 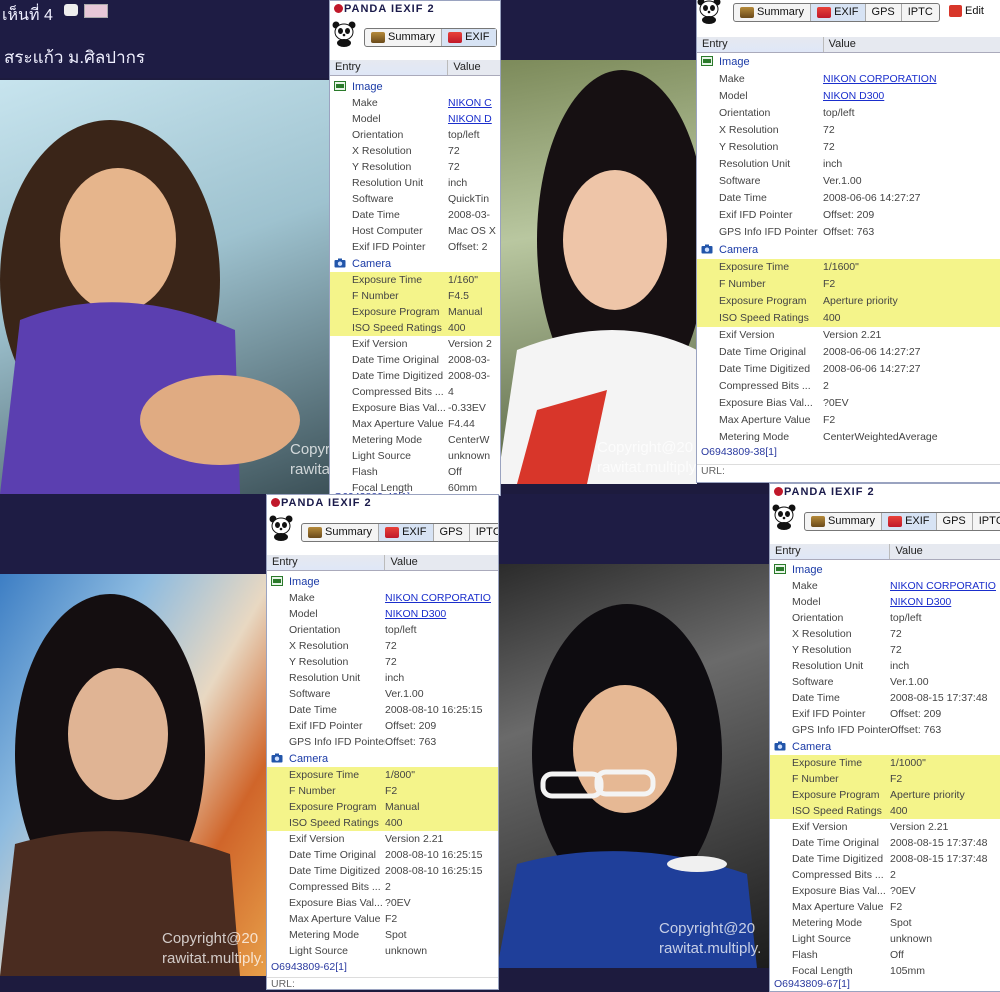 I want to click on table-row: Make NIKON CORPORATION, so click(x=848, y=79).